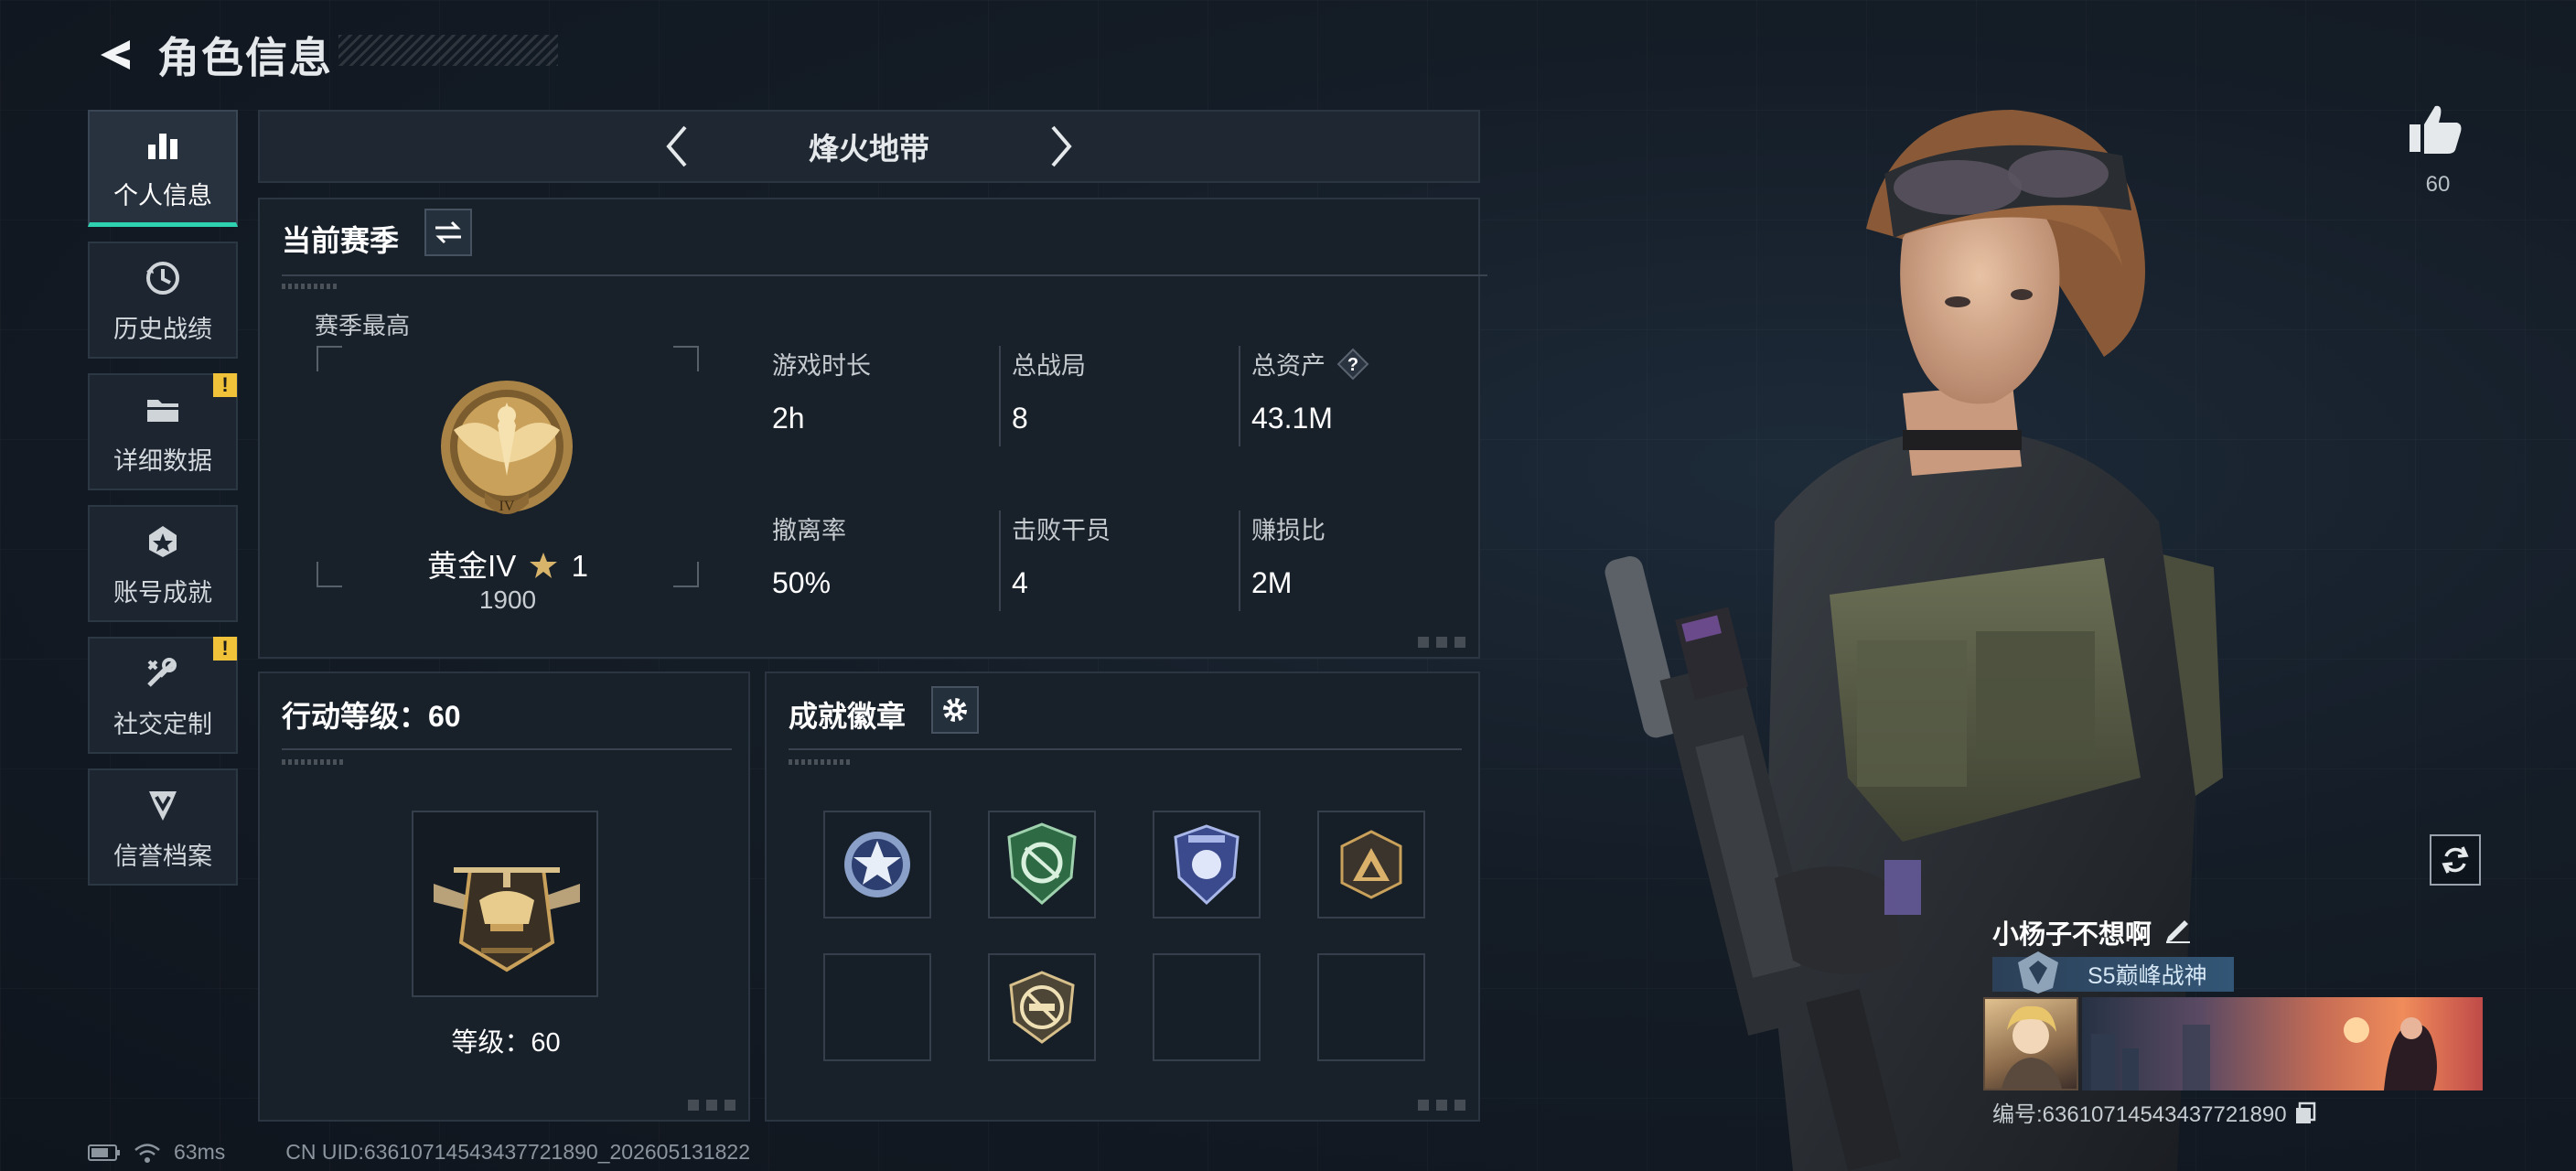  What do you see at coordinates (448, 232) in the screenshot?
I see `season-switch-button` at bounding box center [448, 232].